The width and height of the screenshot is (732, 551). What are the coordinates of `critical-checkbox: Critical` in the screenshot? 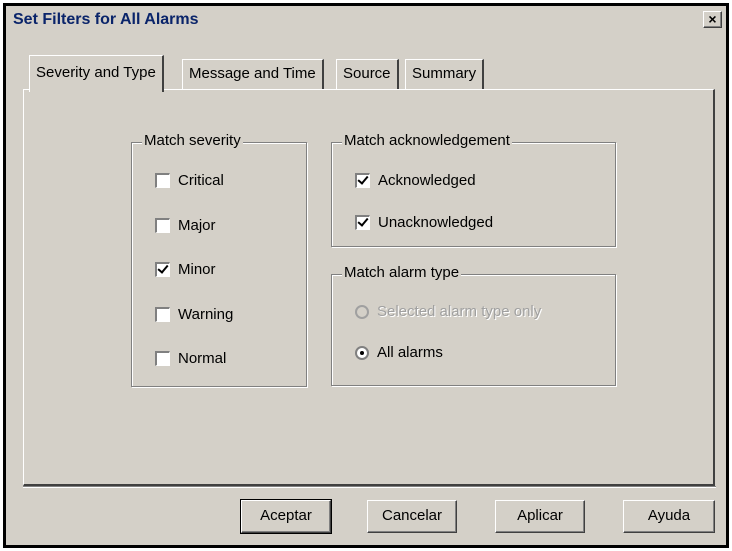 It's located at (189, 180).